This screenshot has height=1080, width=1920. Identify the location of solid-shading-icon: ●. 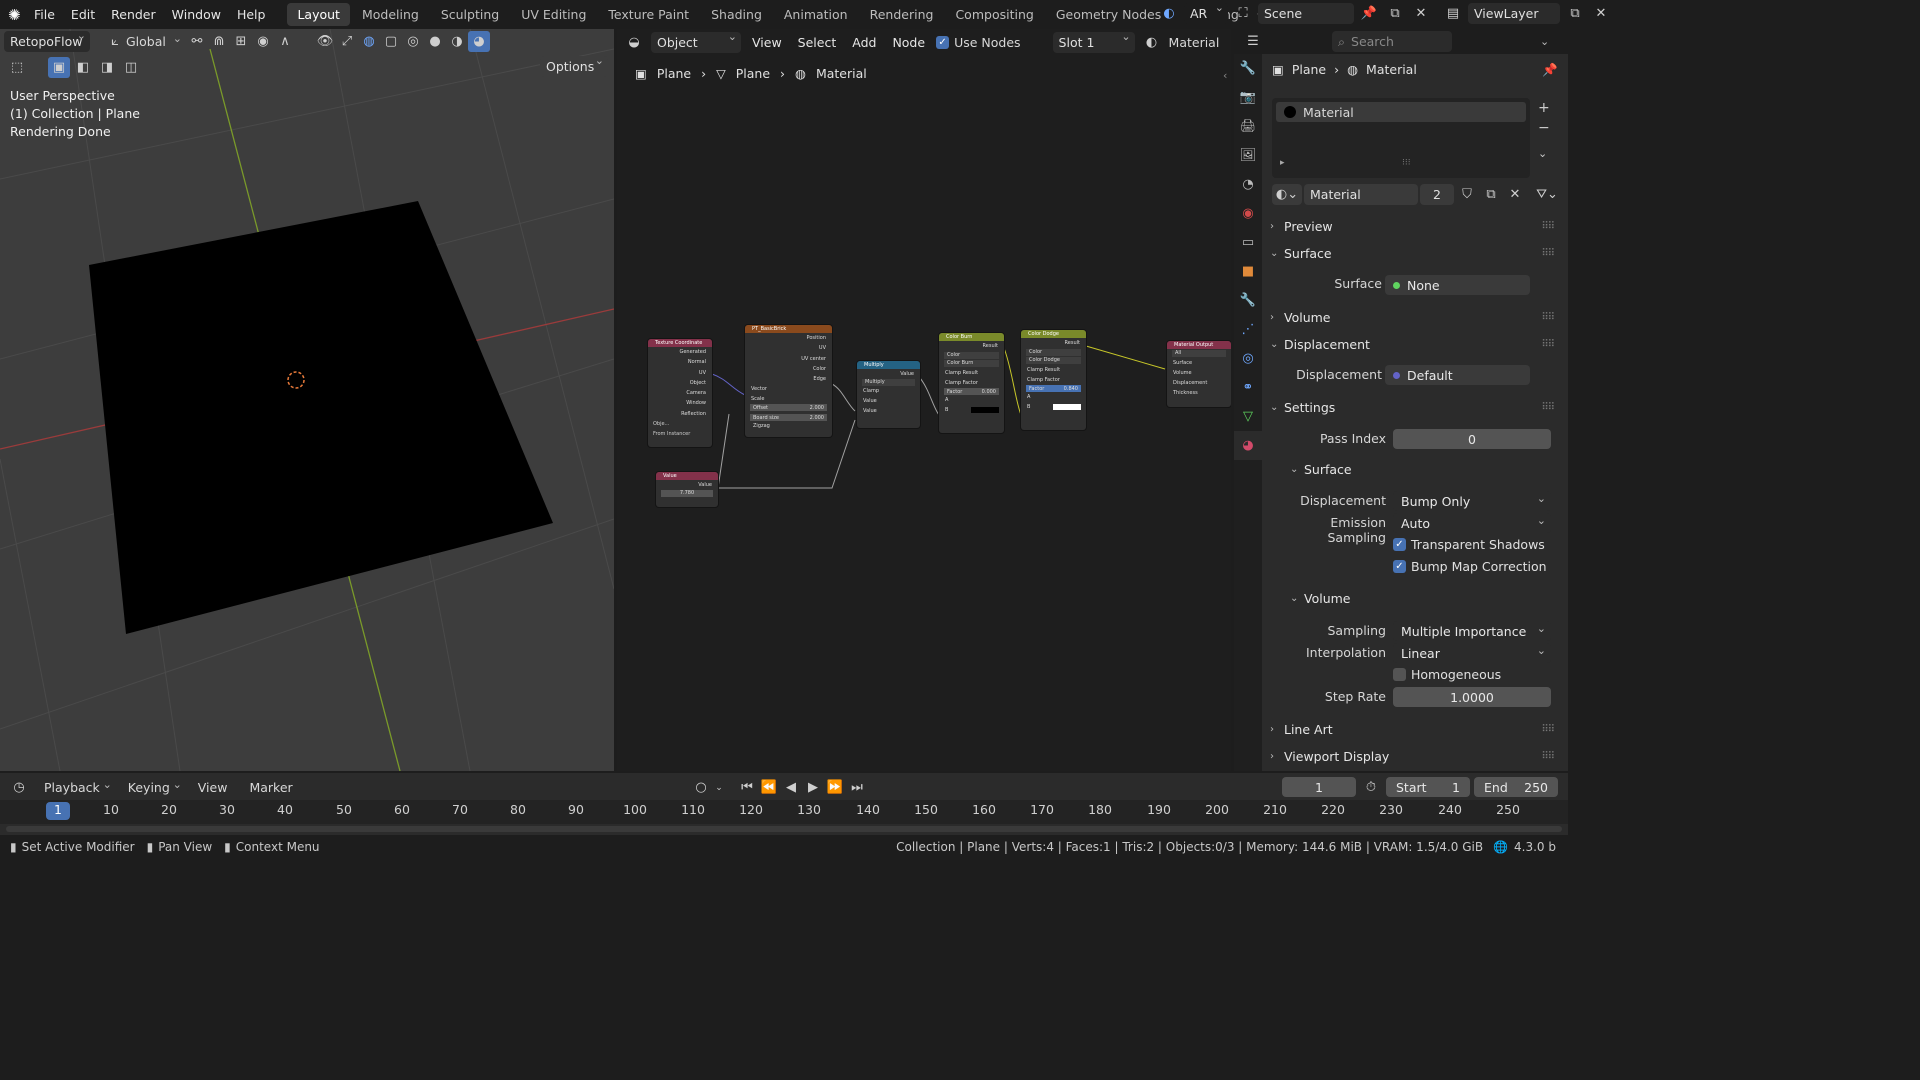
(435, 41).